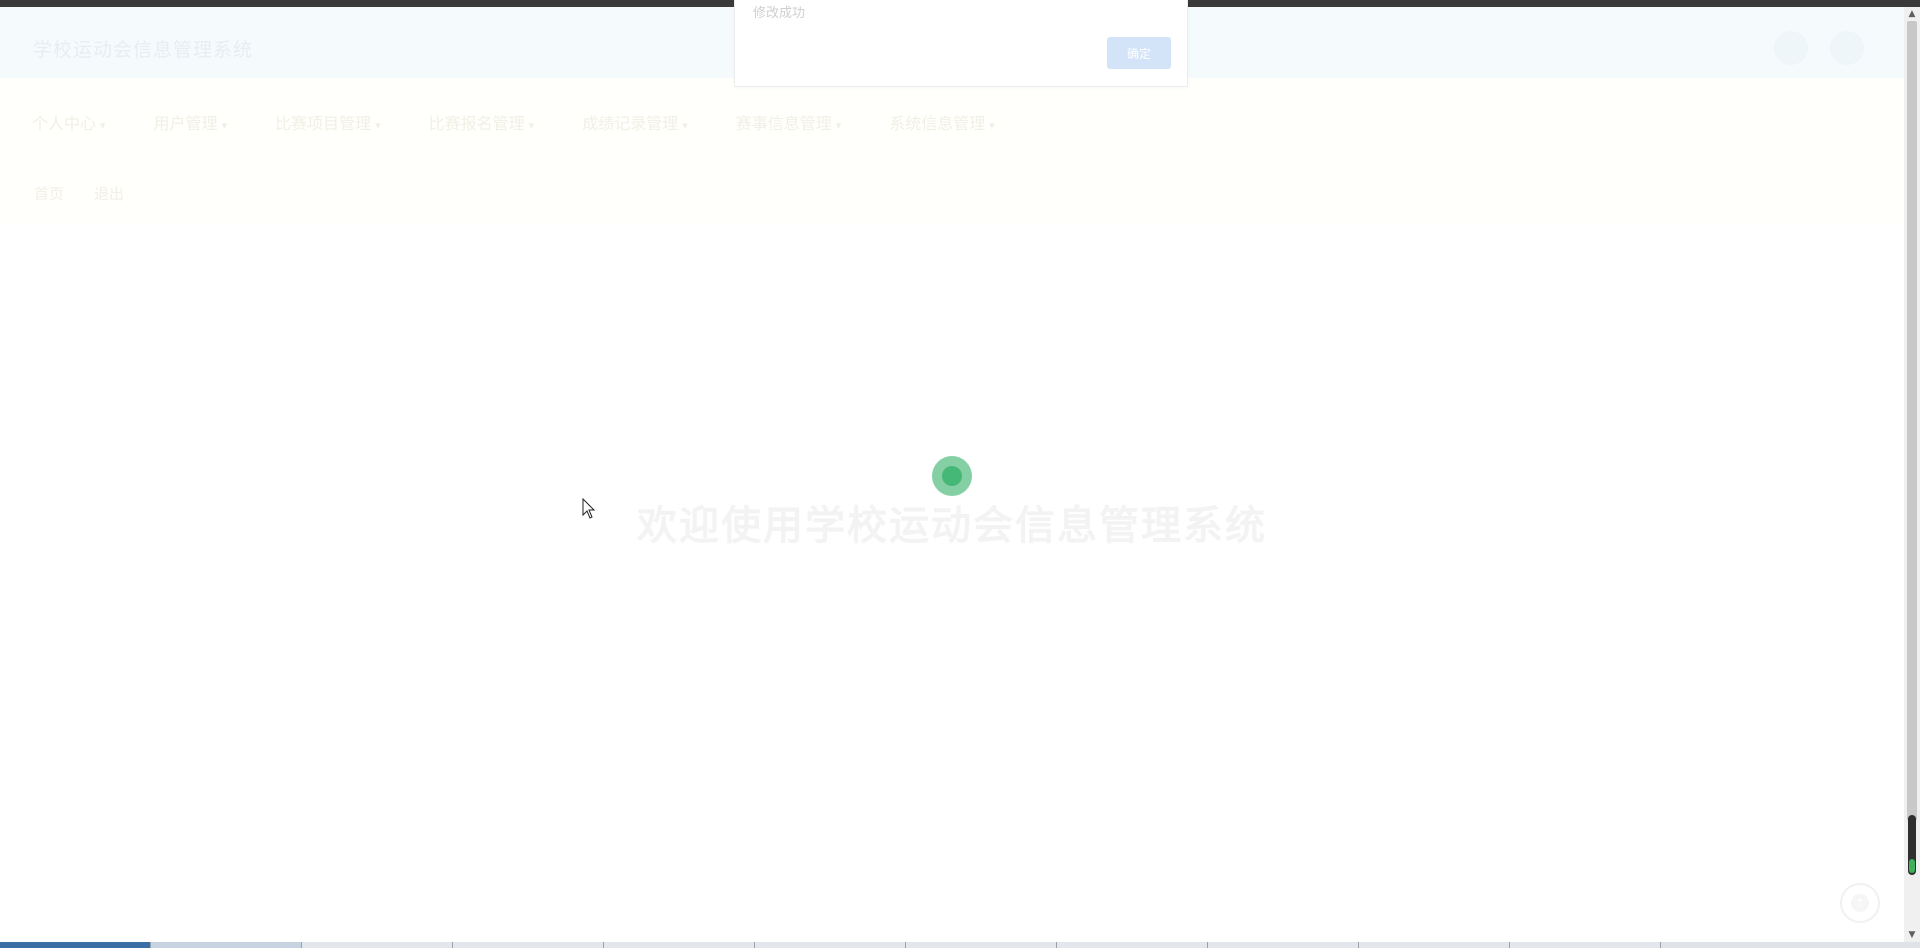  I want to click on page-scrollbar: ▲ ▼, so click(1912, 474).